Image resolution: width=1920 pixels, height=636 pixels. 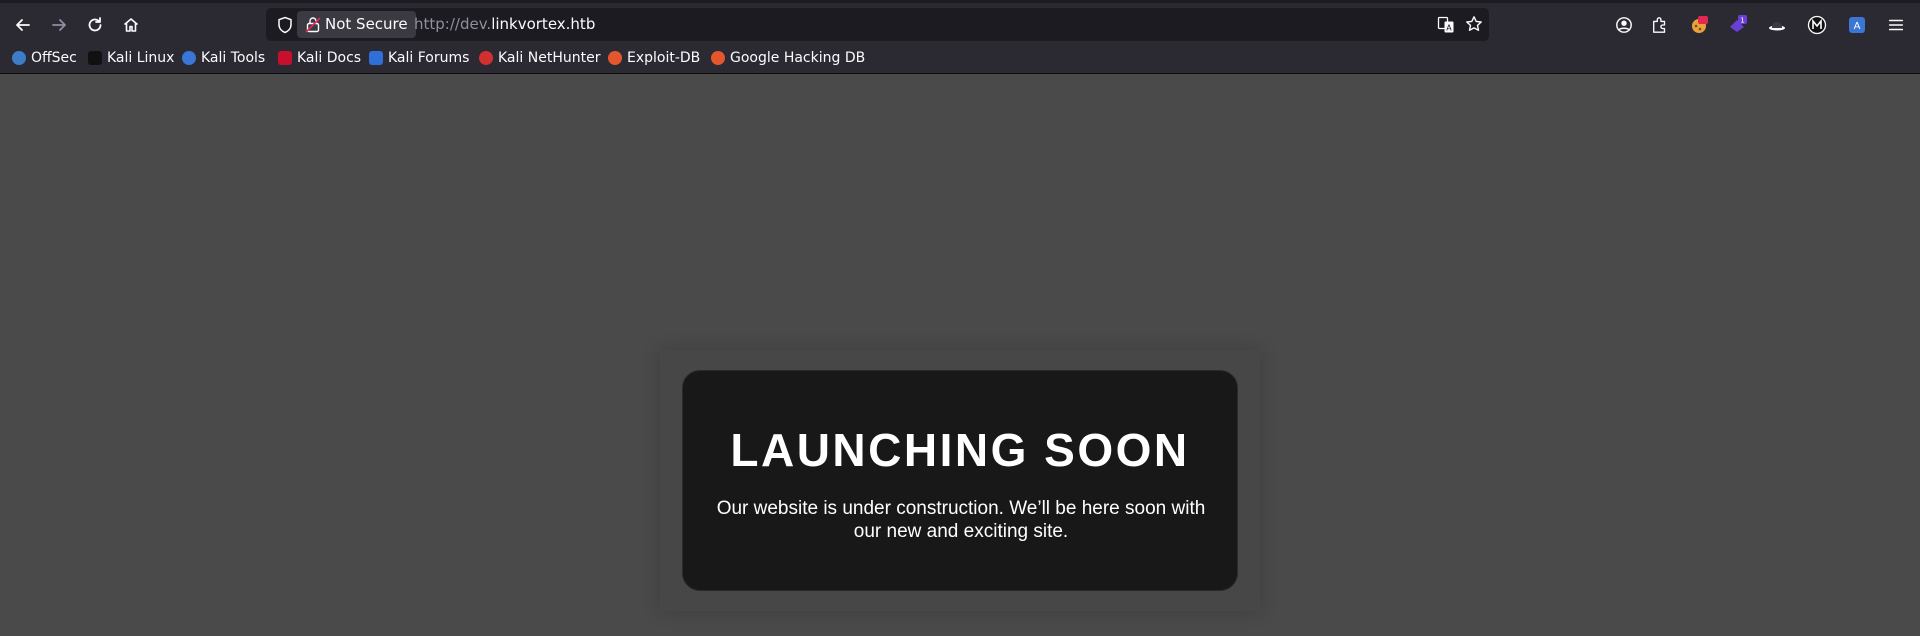 What do you see at coordinates (189, 58) in the screenshot?
I see `kali-tools-icon` at bounding box center [189, 58].